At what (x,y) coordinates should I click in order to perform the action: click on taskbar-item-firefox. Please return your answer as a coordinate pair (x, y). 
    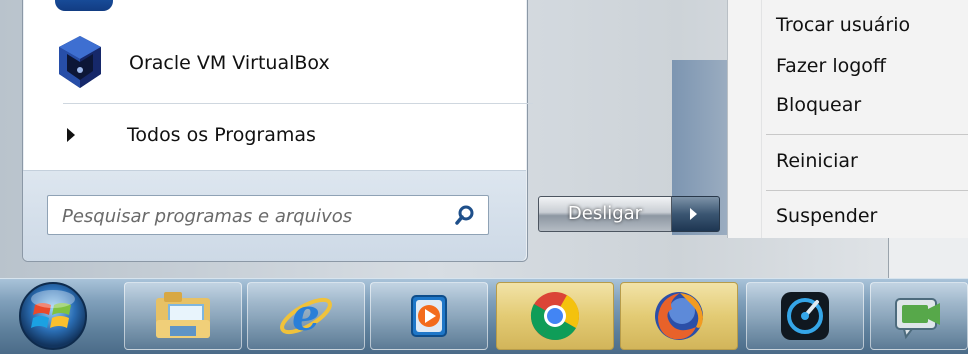
    Looking at the image, I should click on (679, 316).